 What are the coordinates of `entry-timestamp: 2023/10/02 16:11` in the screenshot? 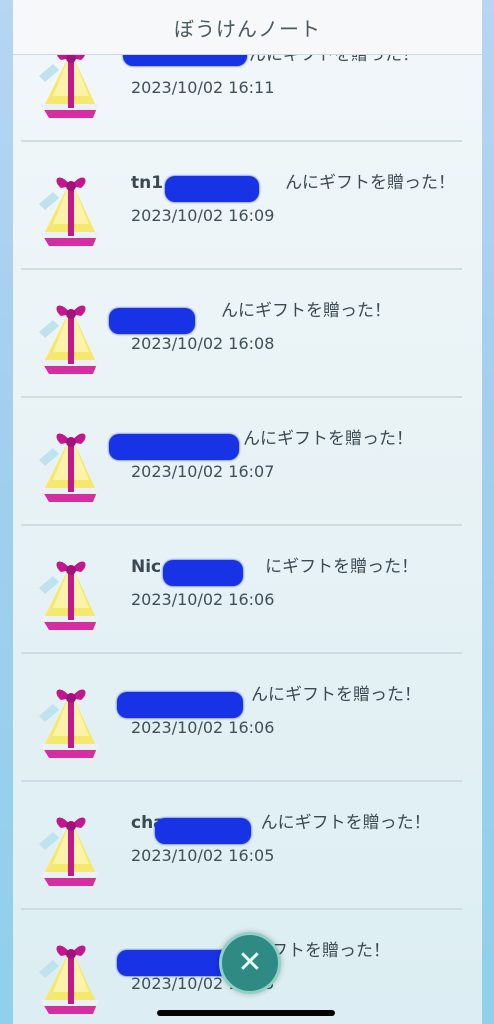 It's located at (203, 87).